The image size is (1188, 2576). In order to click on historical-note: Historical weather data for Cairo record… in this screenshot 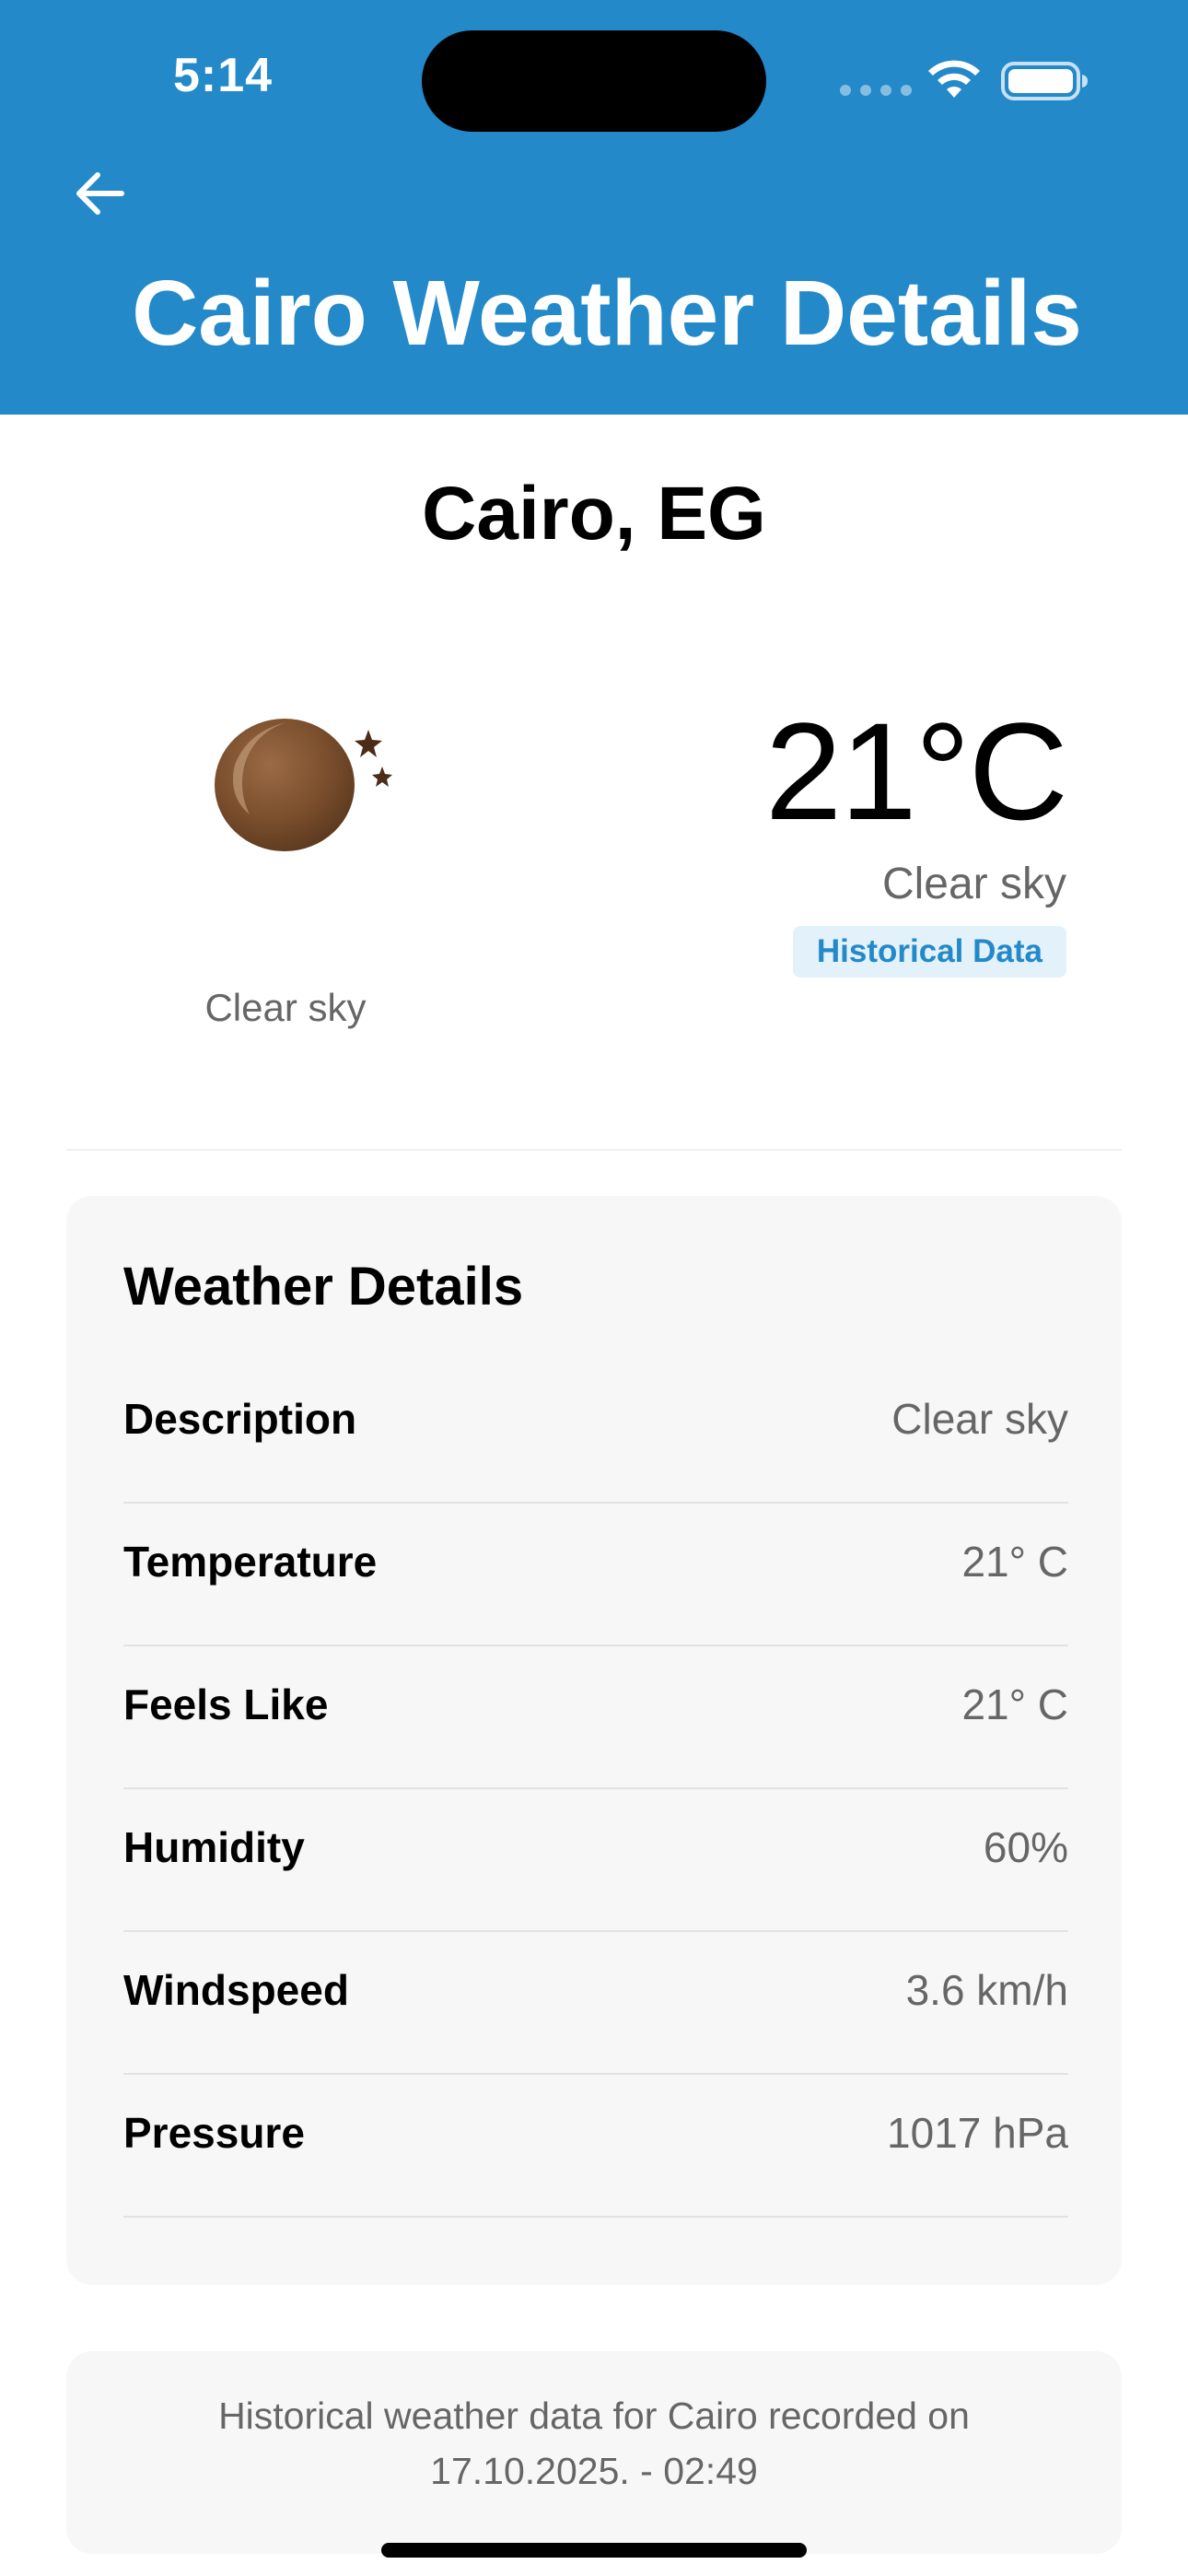, I will do `click(594, 2452)`.